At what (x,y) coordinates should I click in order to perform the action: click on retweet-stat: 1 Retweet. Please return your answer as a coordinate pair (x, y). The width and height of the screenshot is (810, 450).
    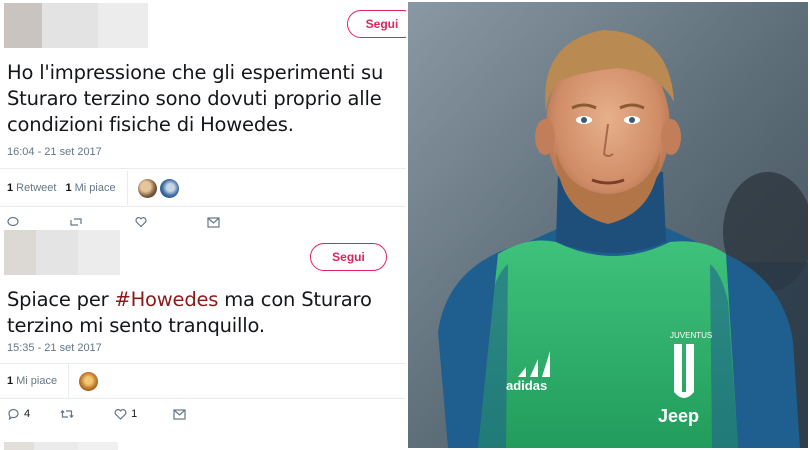
    Looking at the image, I should click on (31, 188).